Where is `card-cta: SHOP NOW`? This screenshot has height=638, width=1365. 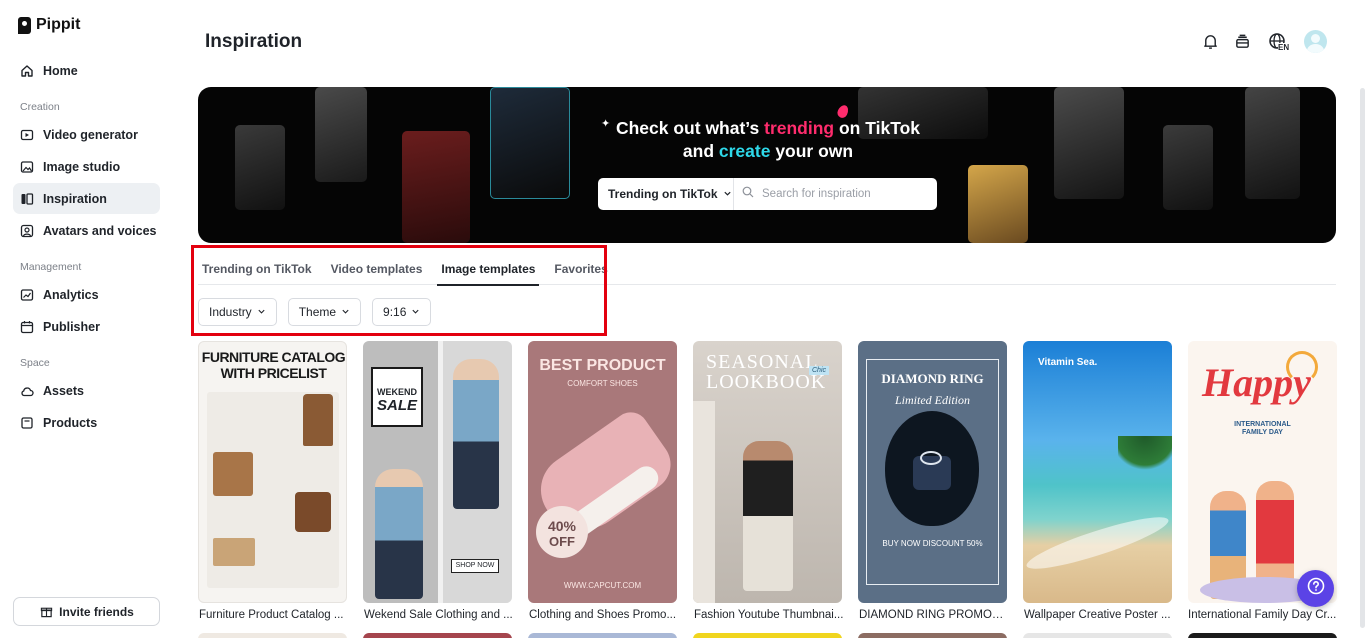
card-cta: SHOP NOW is located at coordinates (475, 566).